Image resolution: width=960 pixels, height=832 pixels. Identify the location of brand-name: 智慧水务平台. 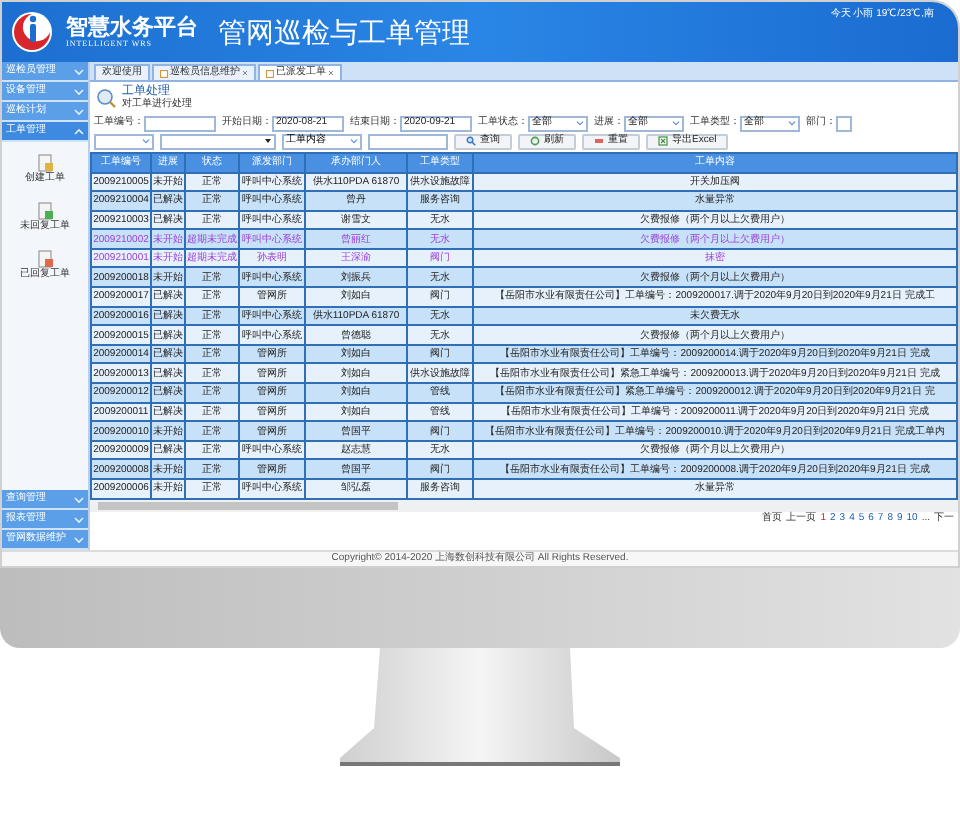
(132, 28).